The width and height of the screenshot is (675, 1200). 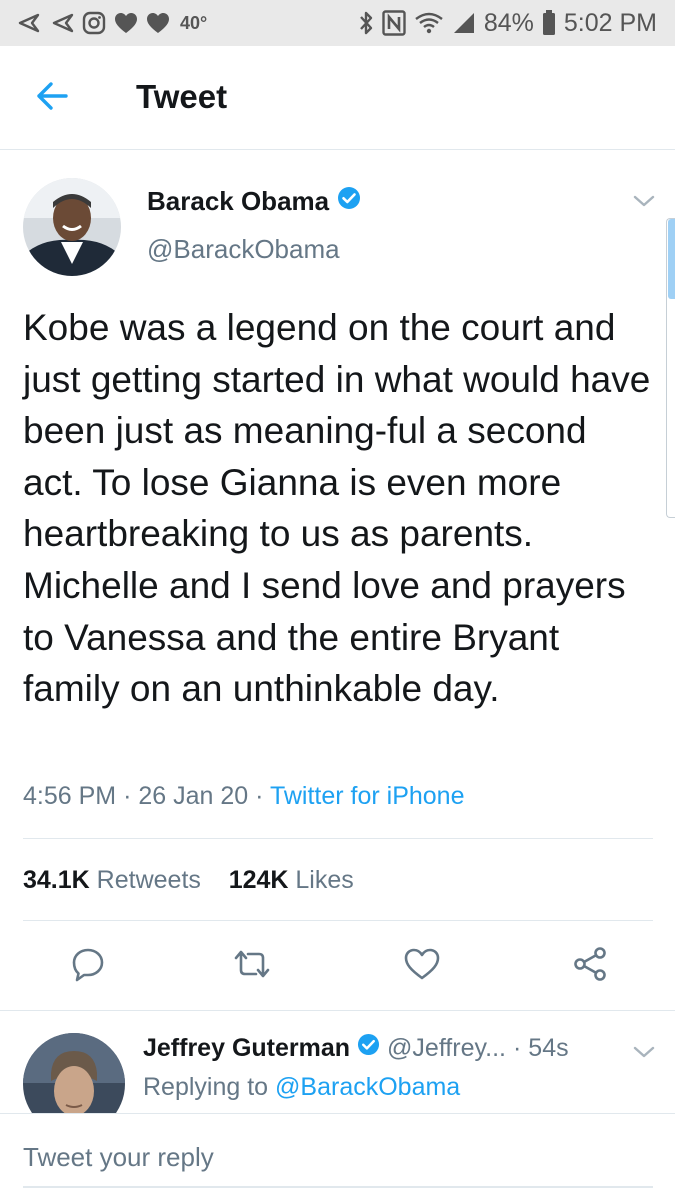 I want to click on clock: 5:02 PM, so click(x=610, y=22).